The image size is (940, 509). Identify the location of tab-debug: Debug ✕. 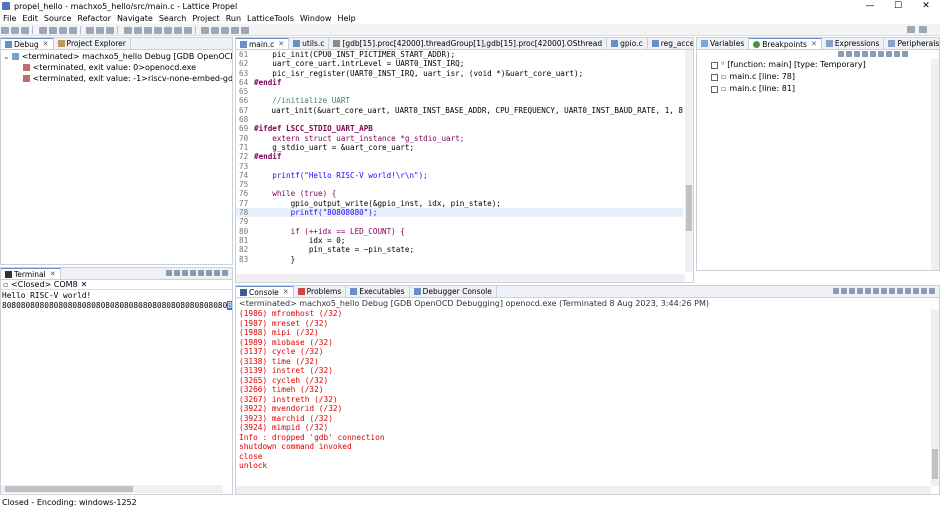
(27, 43).